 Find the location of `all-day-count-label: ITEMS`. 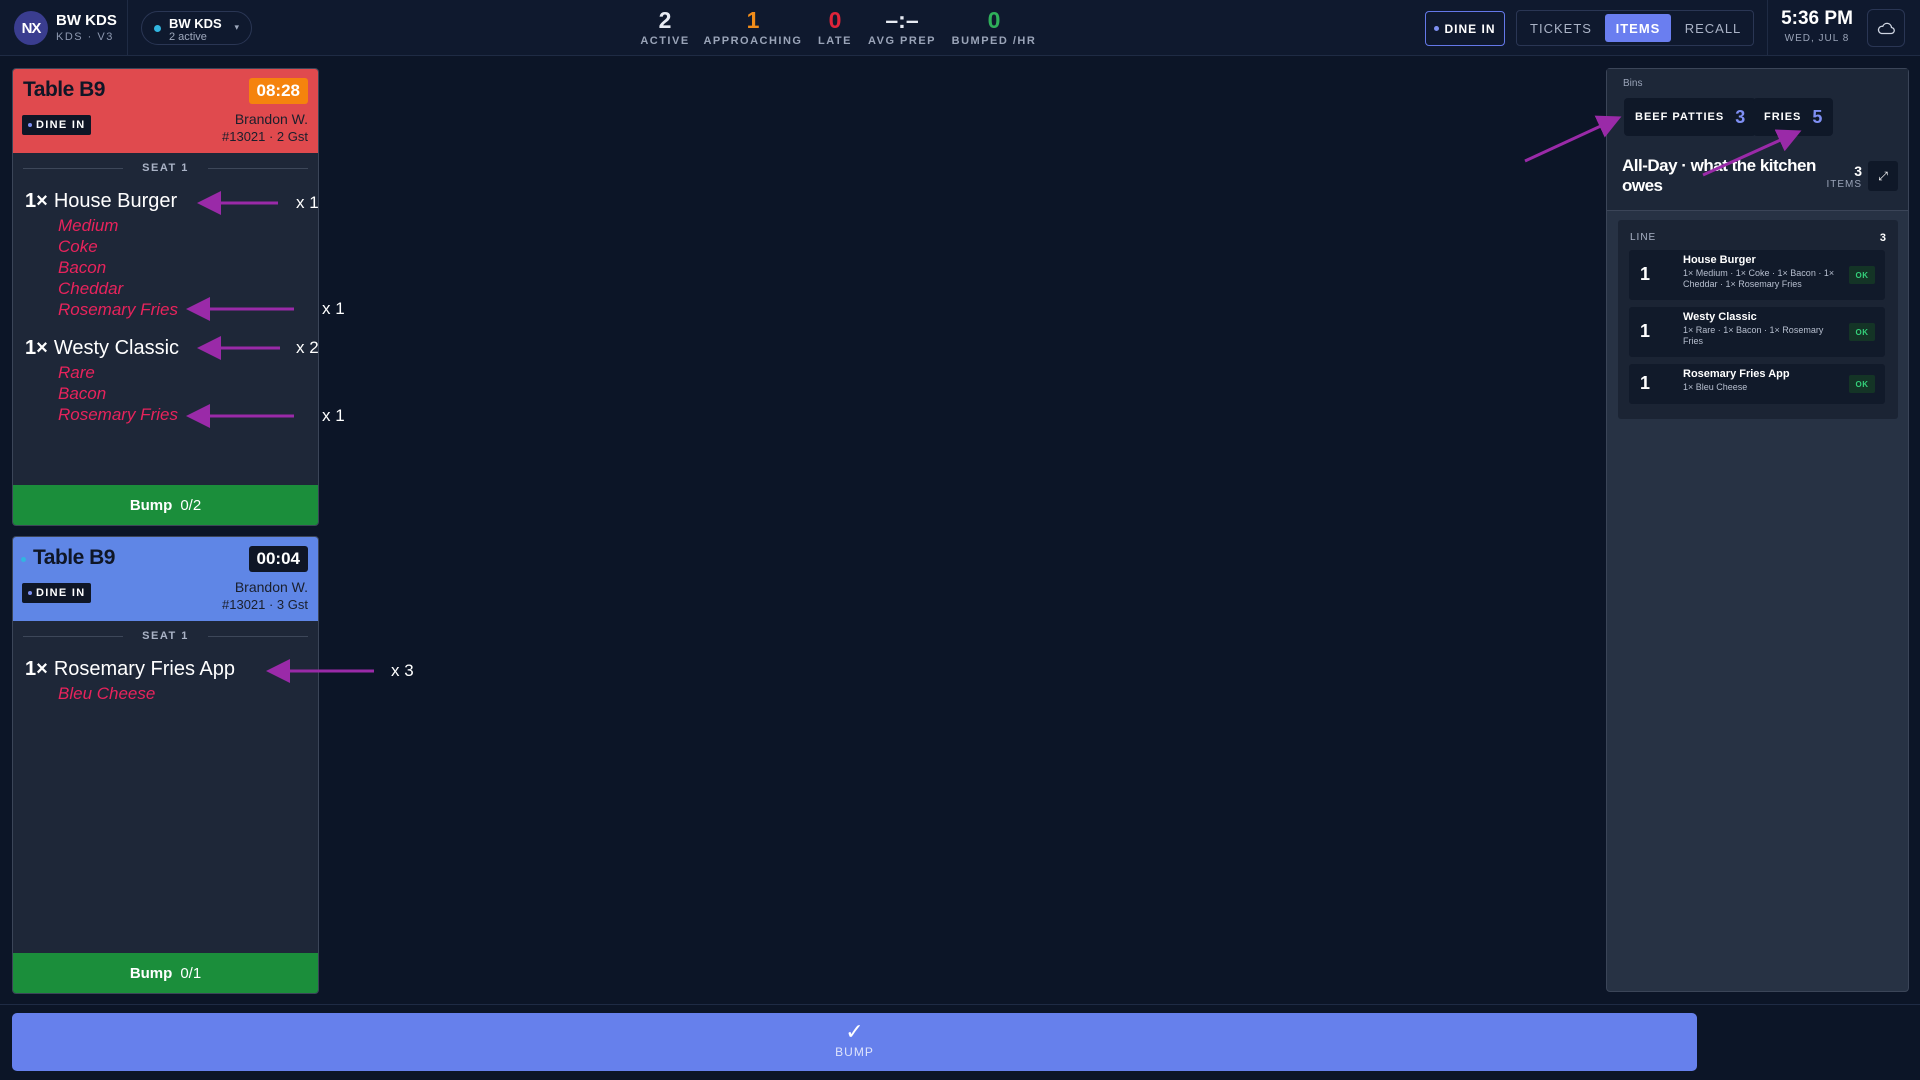

all-day-count-label: ITEMS is located at coordinates (1844, 184).